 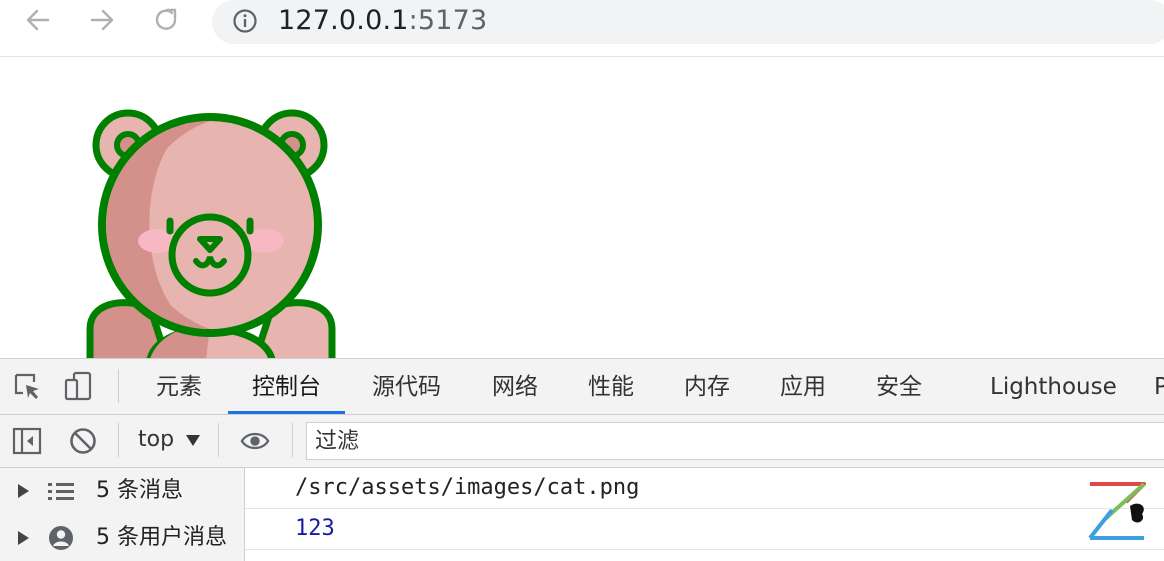 I want to click on info-icon, so click(x=245, y=21).